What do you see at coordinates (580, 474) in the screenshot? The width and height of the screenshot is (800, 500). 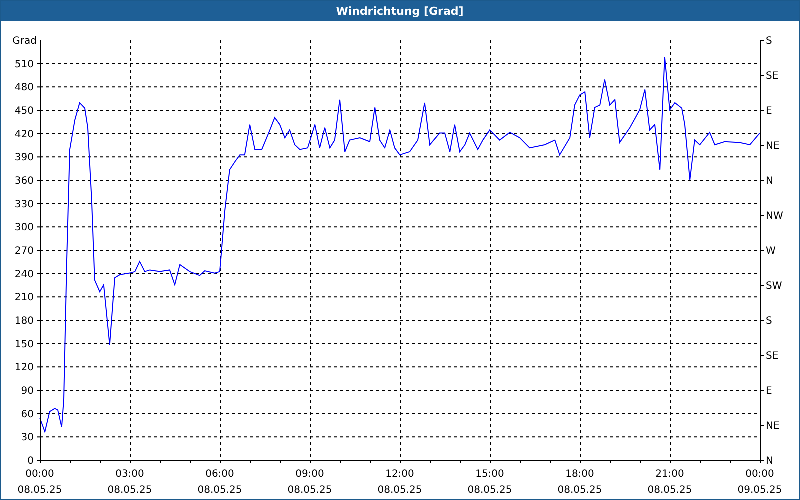 I see `time-tick-label: 18:00` at bounding box center [580, 474].